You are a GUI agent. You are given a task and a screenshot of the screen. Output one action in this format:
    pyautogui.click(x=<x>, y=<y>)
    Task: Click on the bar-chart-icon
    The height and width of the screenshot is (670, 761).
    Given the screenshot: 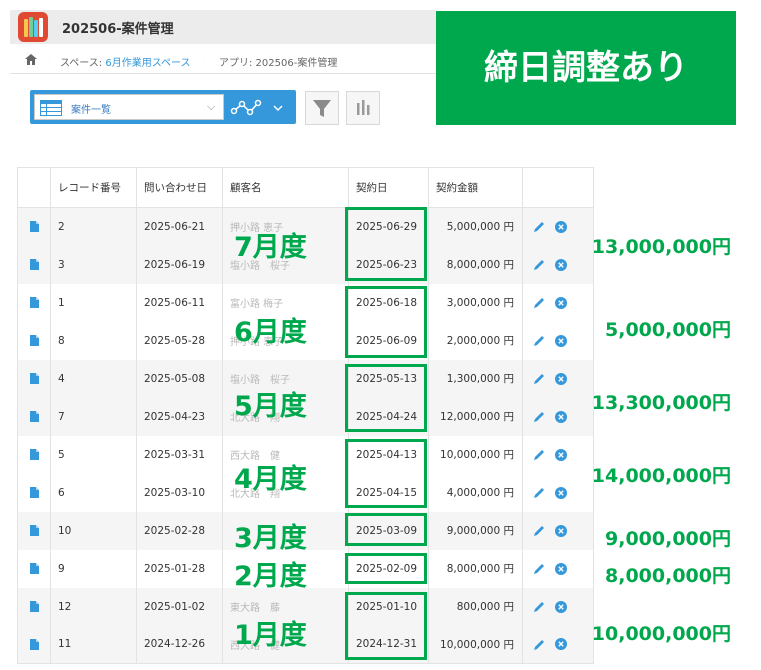 What is the action you would take?
    pyautogui.click(x=363, y=107)
    